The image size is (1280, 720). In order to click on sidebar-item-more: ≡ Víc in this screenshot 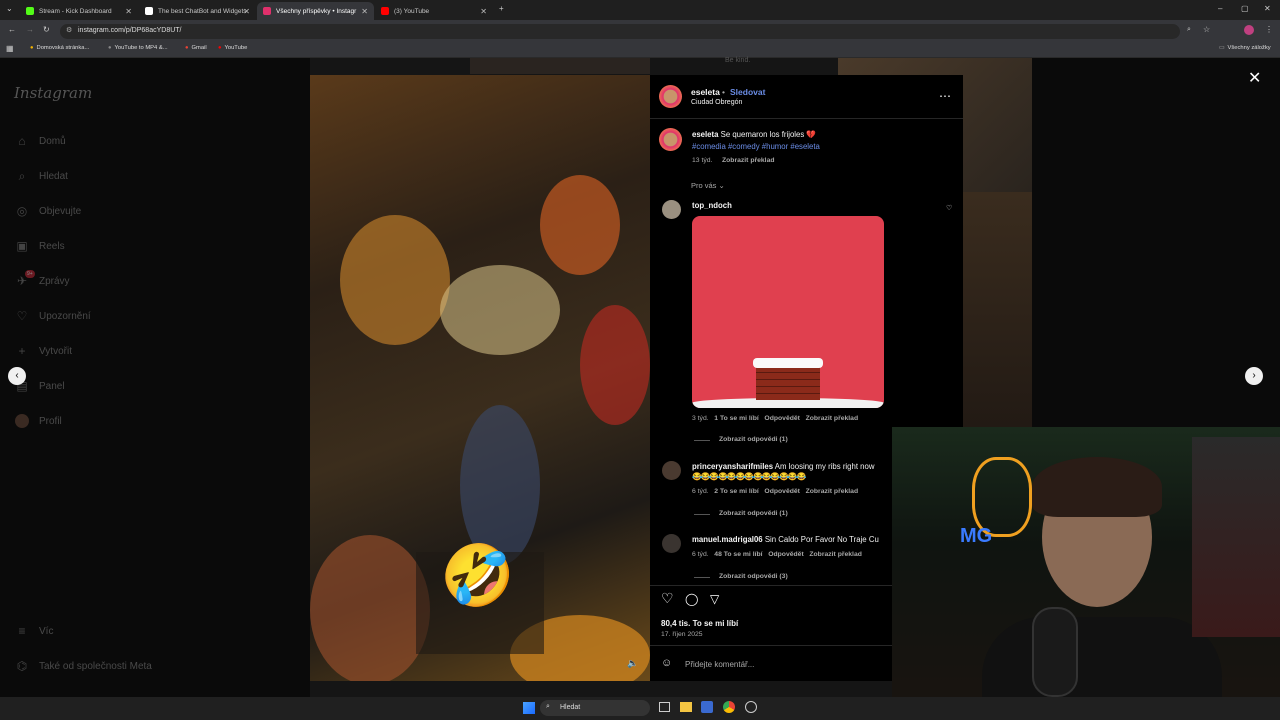, I will do `click(34, 631)`.